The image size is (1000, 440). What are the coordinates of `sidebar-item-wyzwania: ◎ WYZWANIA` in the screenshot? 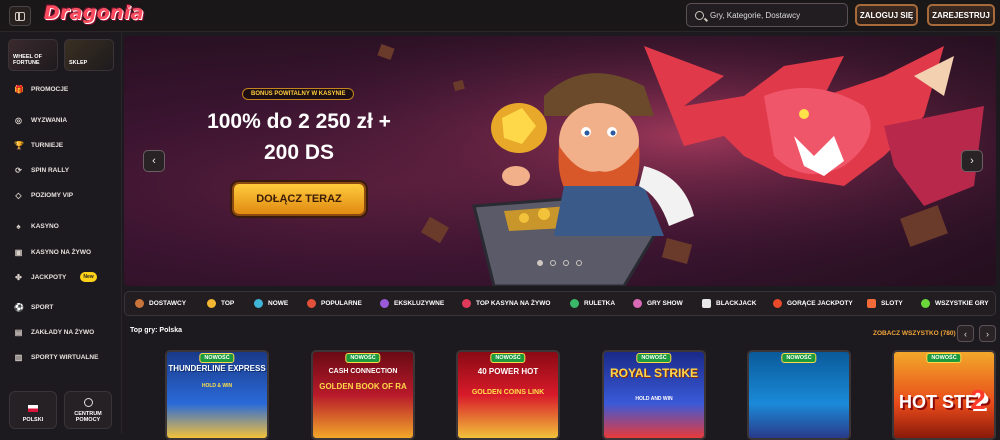 It's located at (40, 120).